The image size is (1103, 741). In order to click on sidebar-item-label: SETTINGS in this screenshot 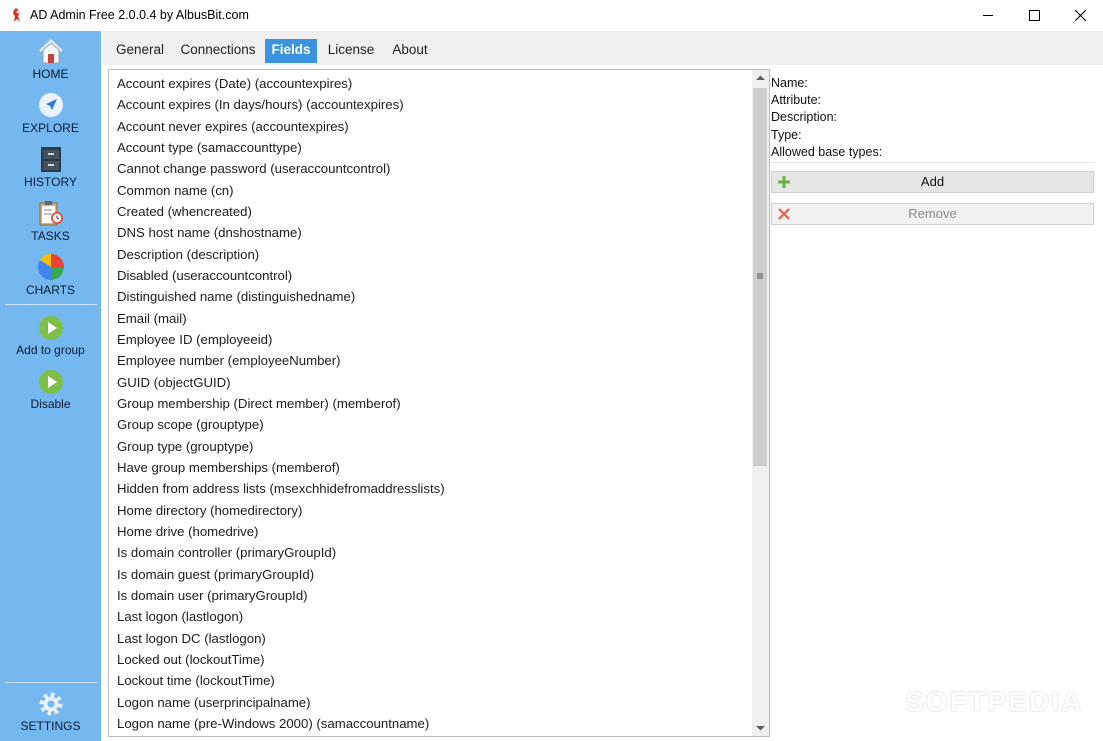, I will do `click(50, 726)`.